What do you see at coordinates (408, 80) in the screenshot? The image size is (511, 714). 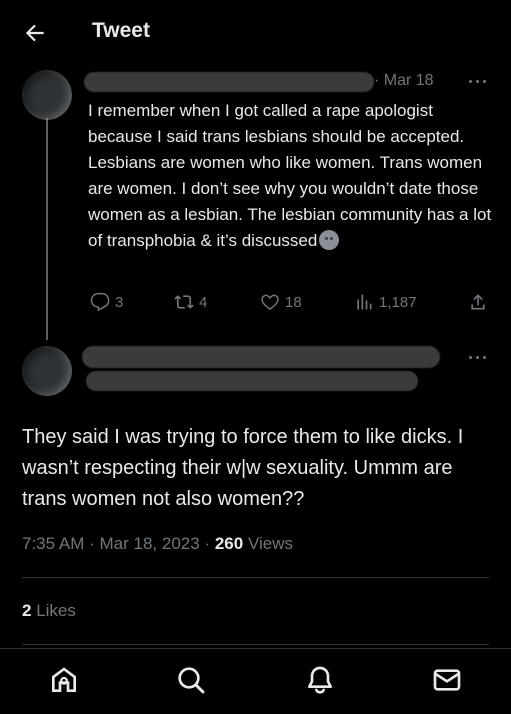 I see `date-text: Mar 18` at bounding box center [408, 80].